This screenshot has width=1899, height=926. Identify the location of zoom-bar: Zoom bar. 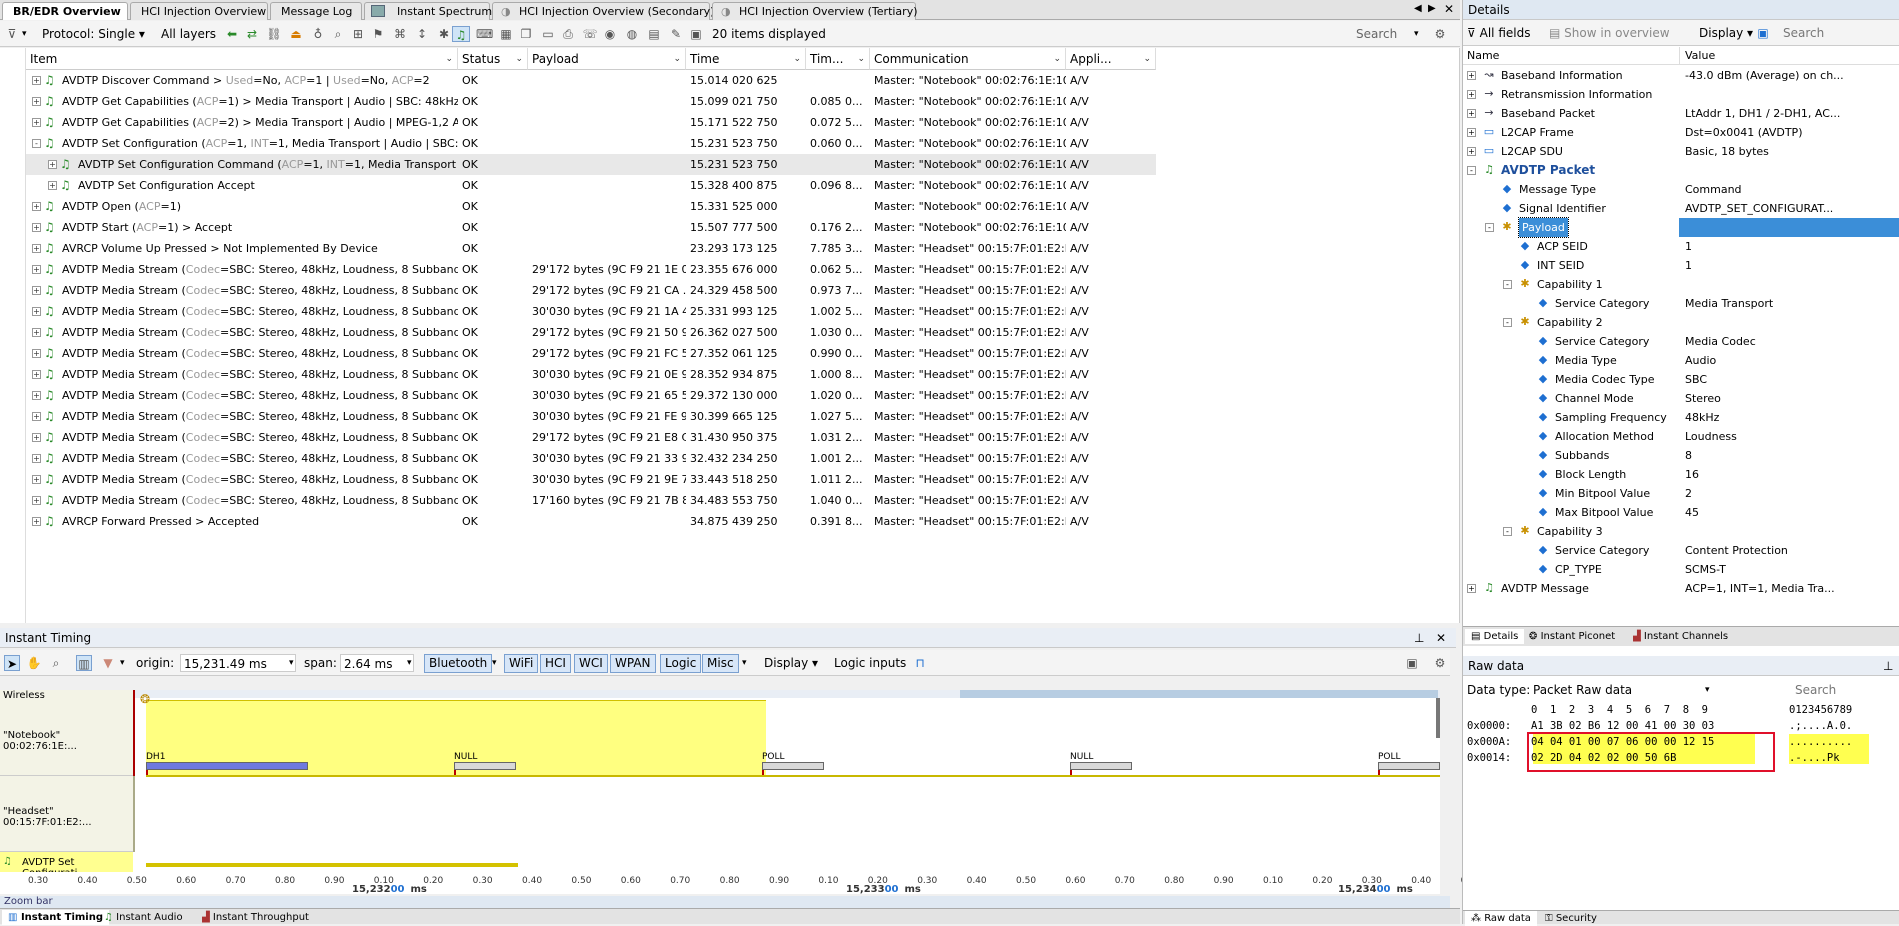
(725, 902).